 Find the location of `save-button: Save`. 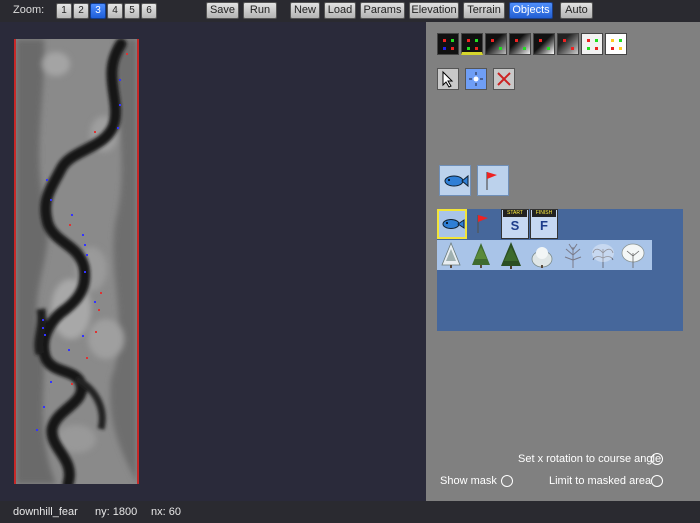

save-button: Save is located at coordinates (222, 10).